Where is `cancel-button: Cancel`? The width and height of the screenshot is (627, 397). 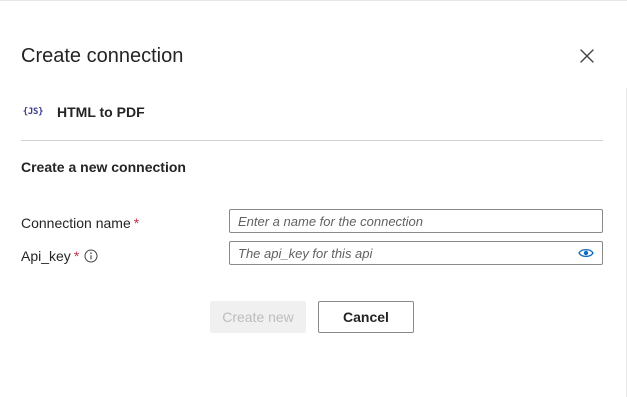
cancel-button: Cancel is located at coordinates (366, 317).